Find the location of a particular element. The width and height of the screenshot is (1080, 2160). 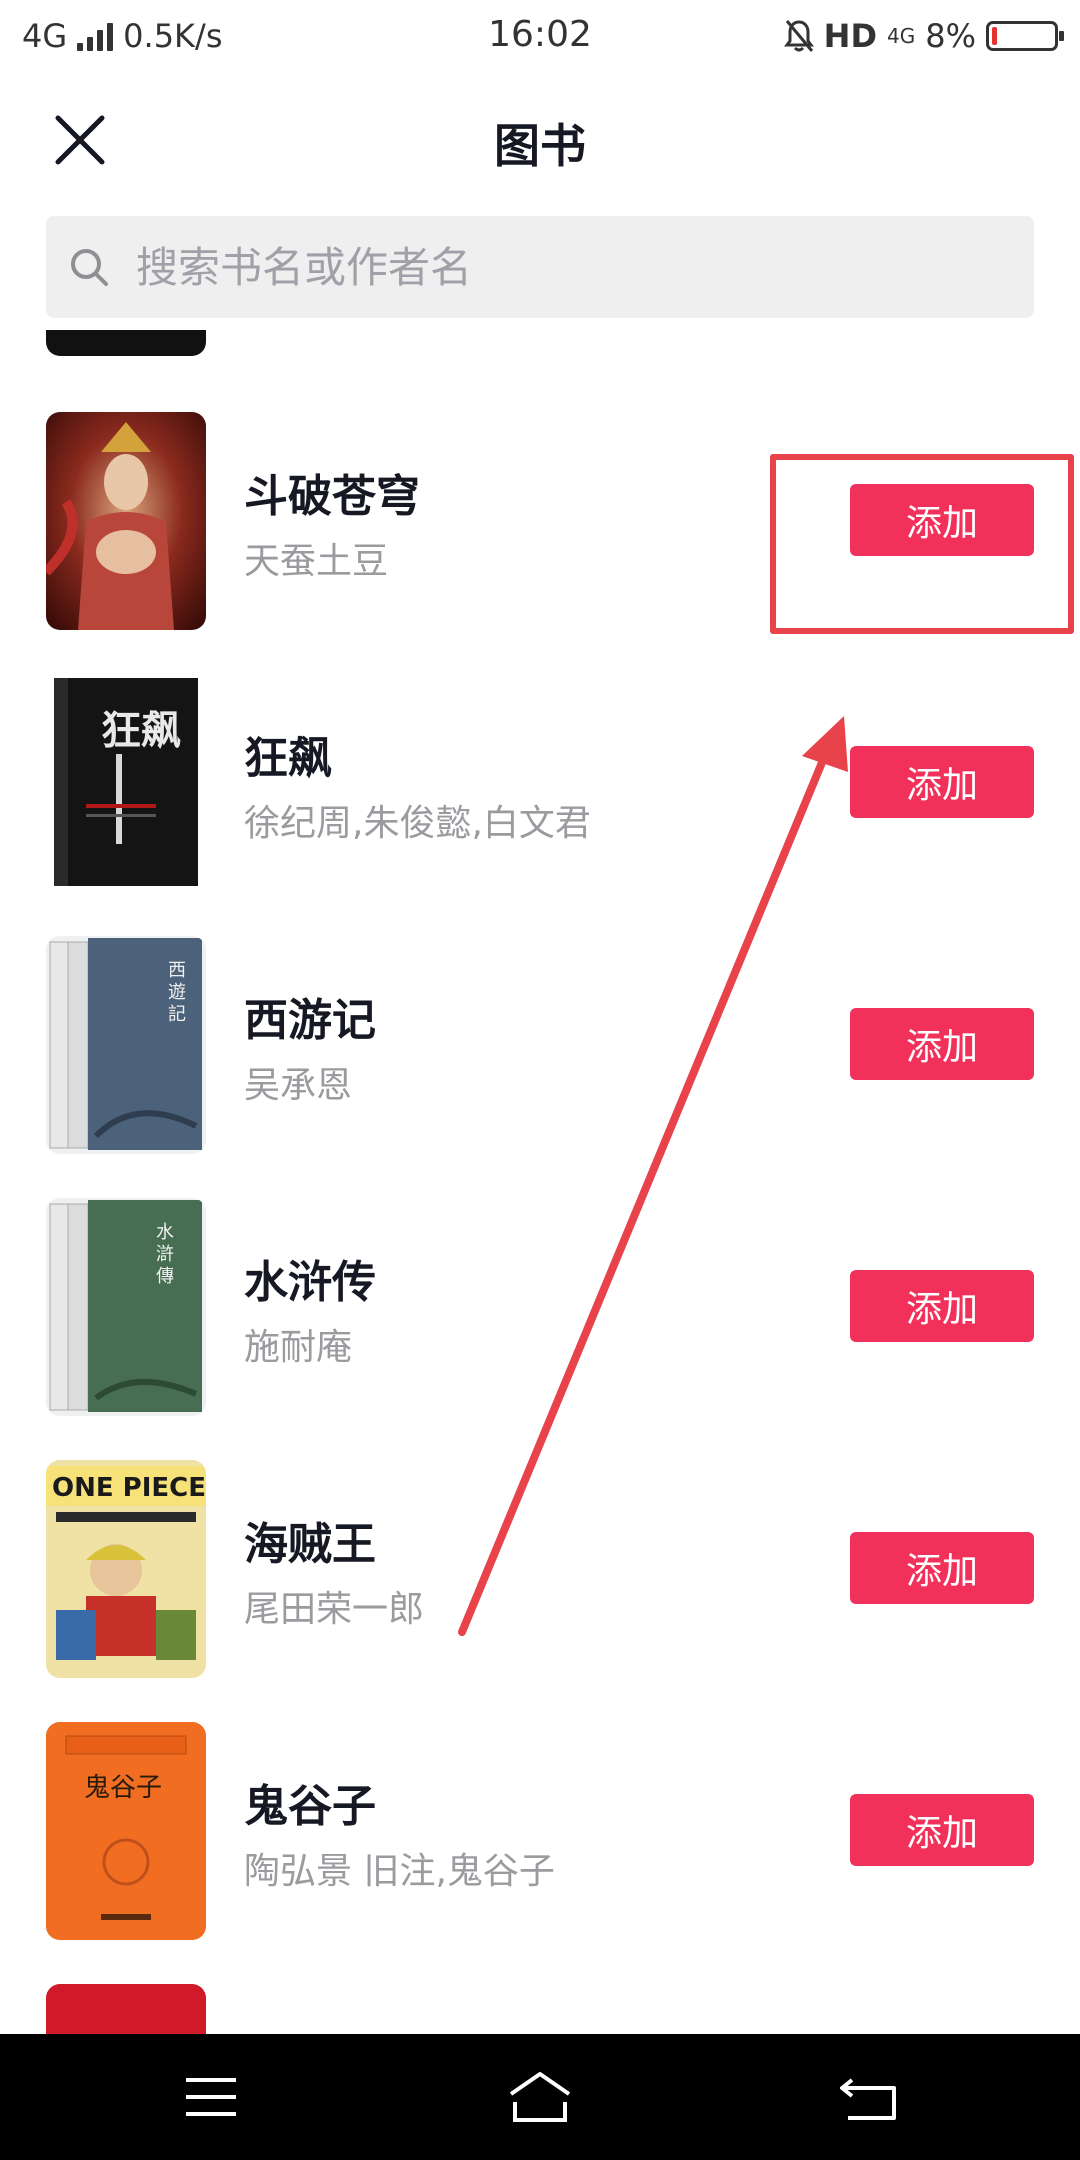

status-right: HD 4G 8% is located at coordinates (923, 36).